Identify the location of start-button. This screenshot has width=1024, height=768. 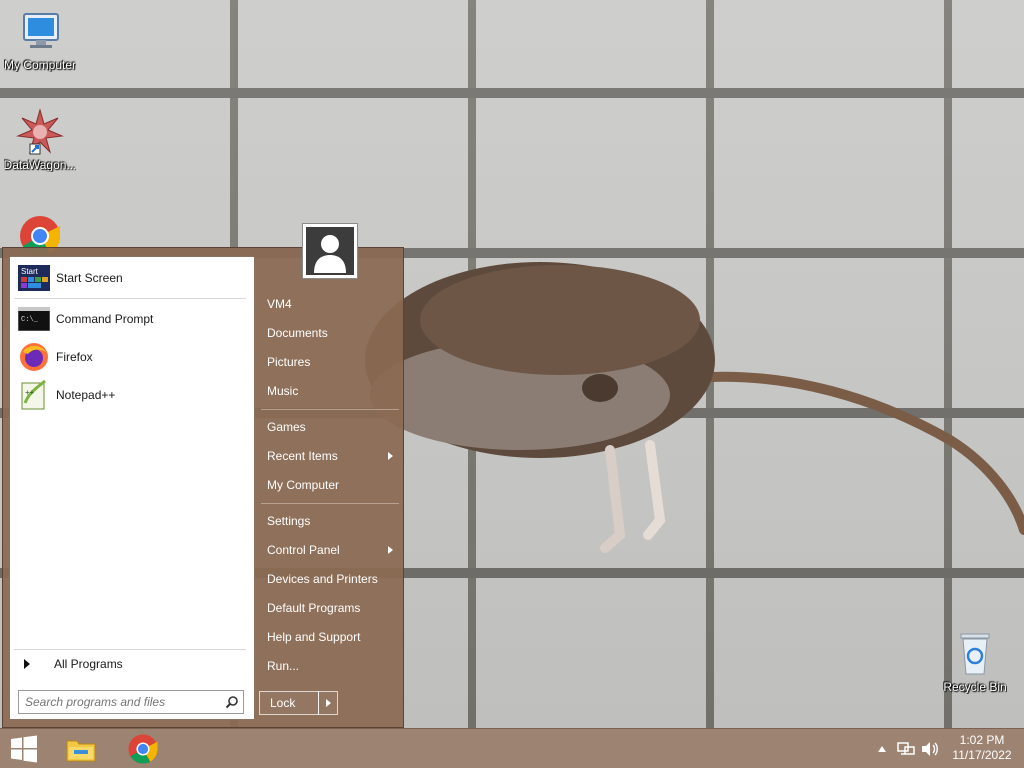
(24, 748).